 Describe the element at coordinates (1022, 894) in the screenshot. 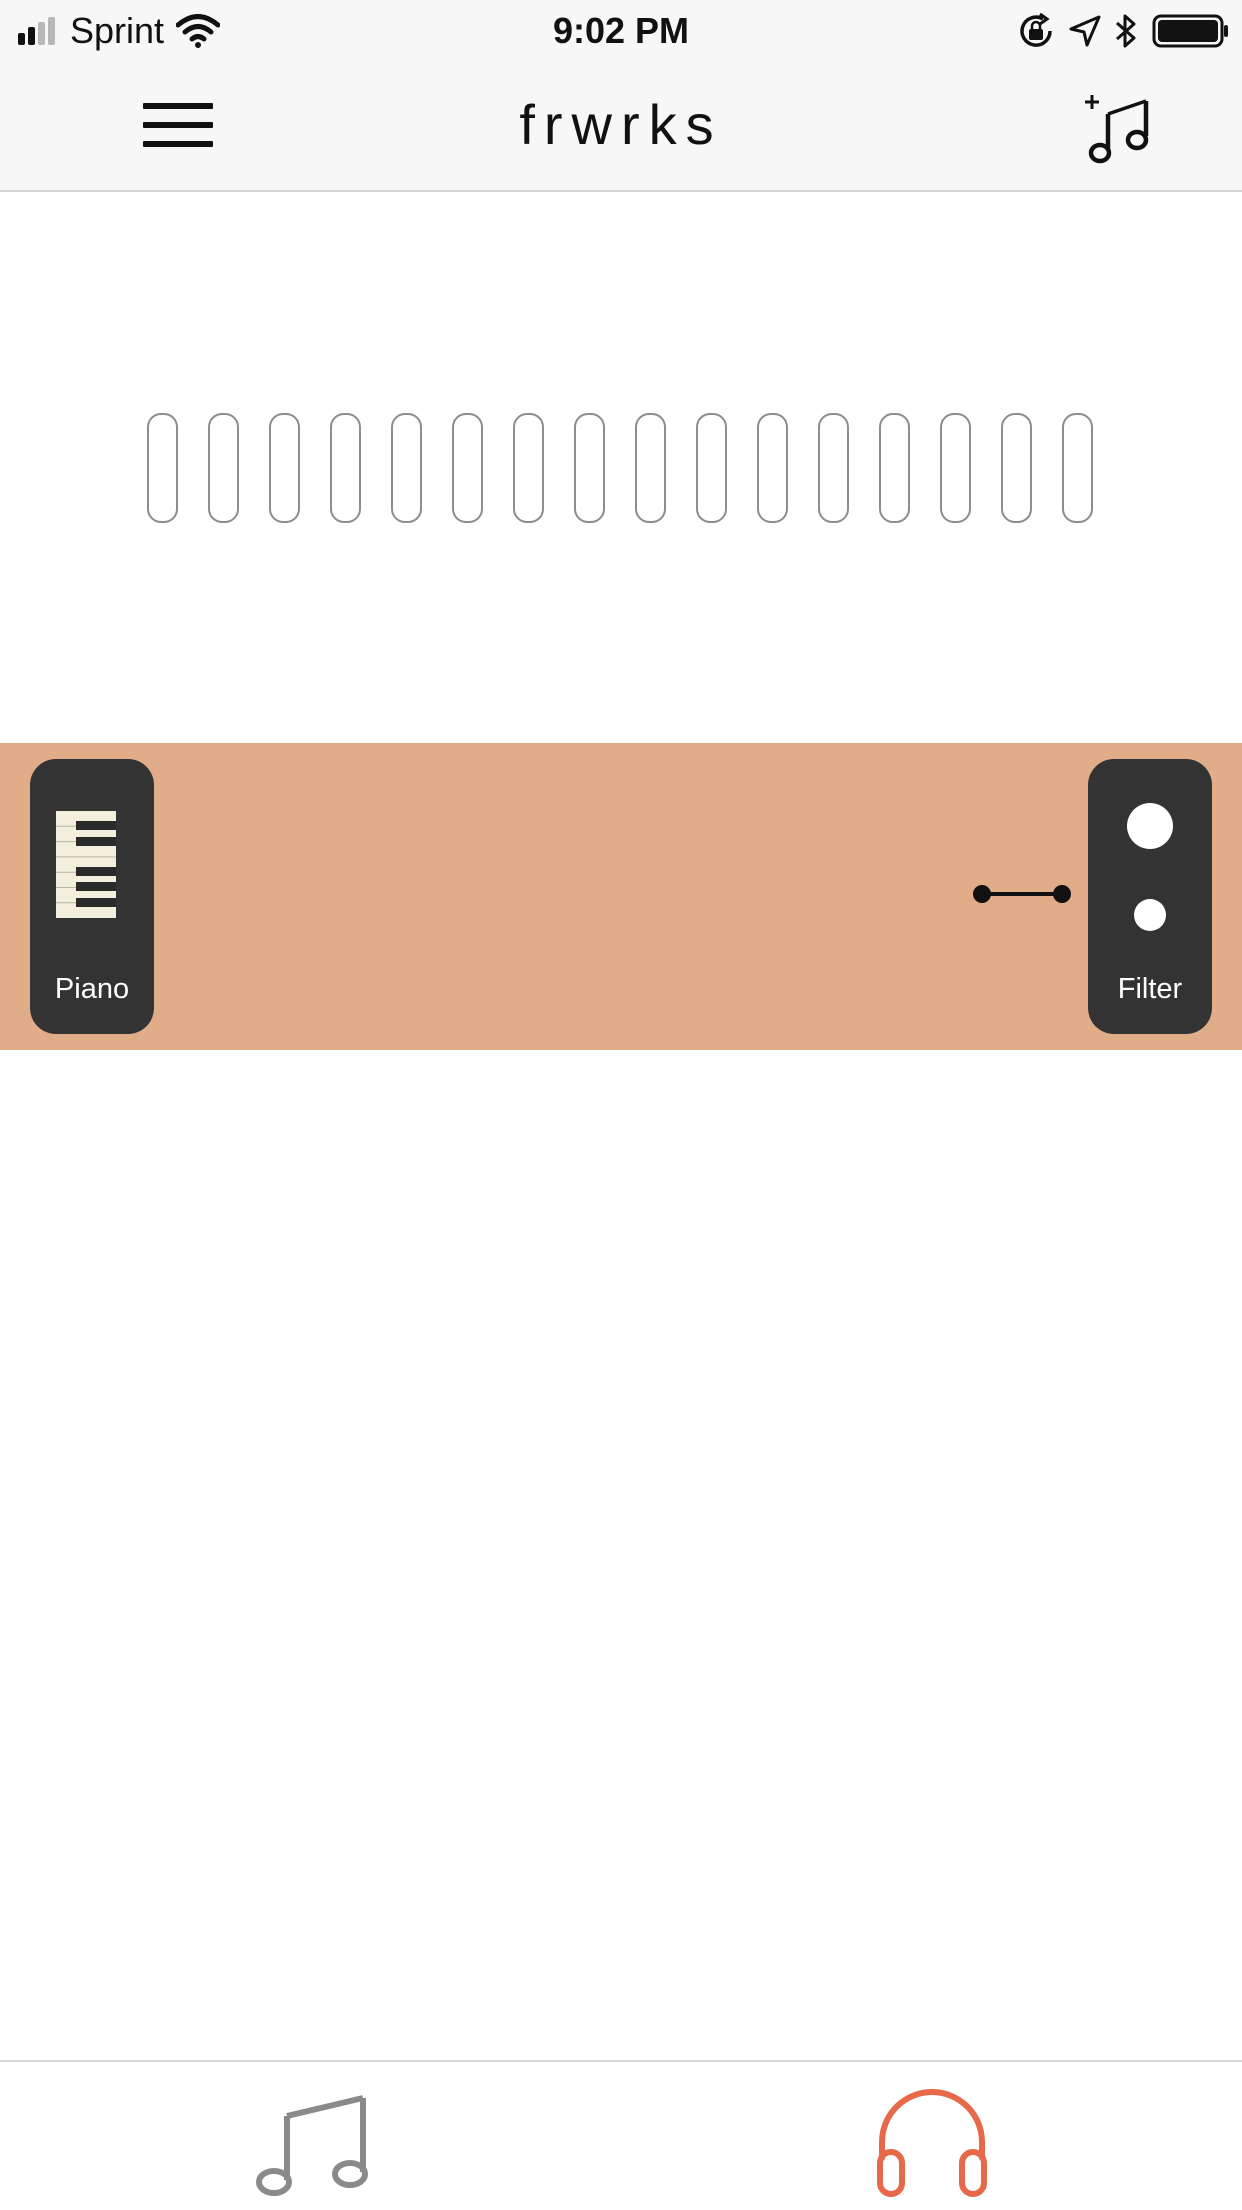

I see `connector-line-icon` at that location.